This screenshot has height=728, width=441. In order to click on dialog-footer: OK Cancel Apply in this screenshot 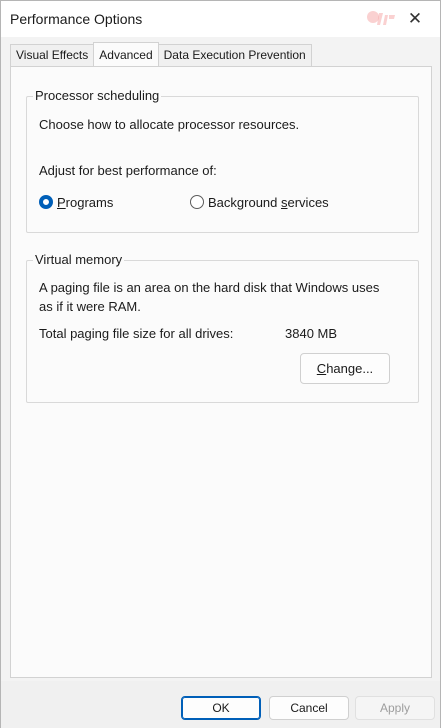, I will do `click(220, 704)`.